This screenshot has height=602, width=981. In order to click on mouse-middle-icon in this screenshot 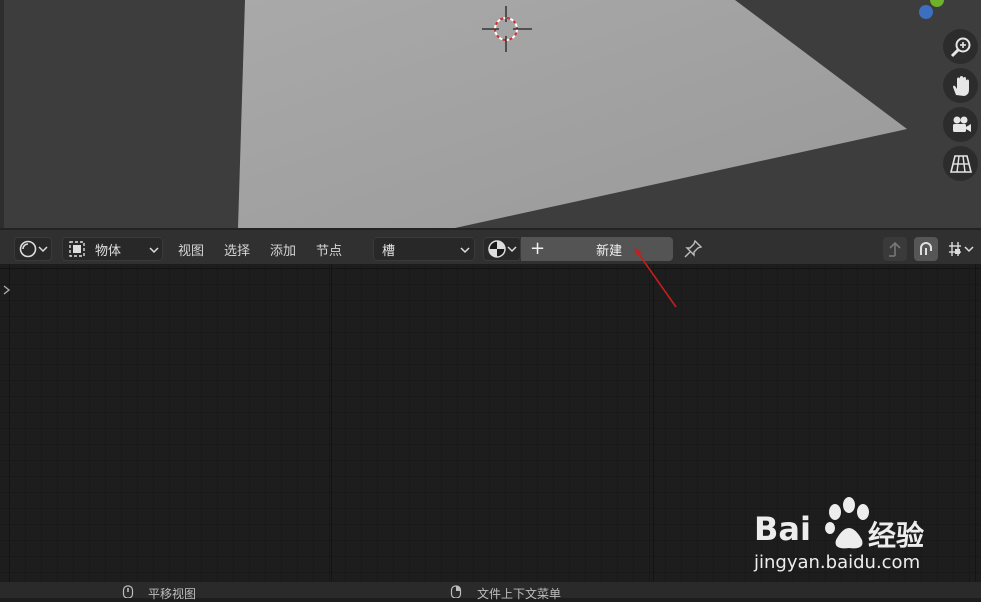, I will do `click(128, 591)`.